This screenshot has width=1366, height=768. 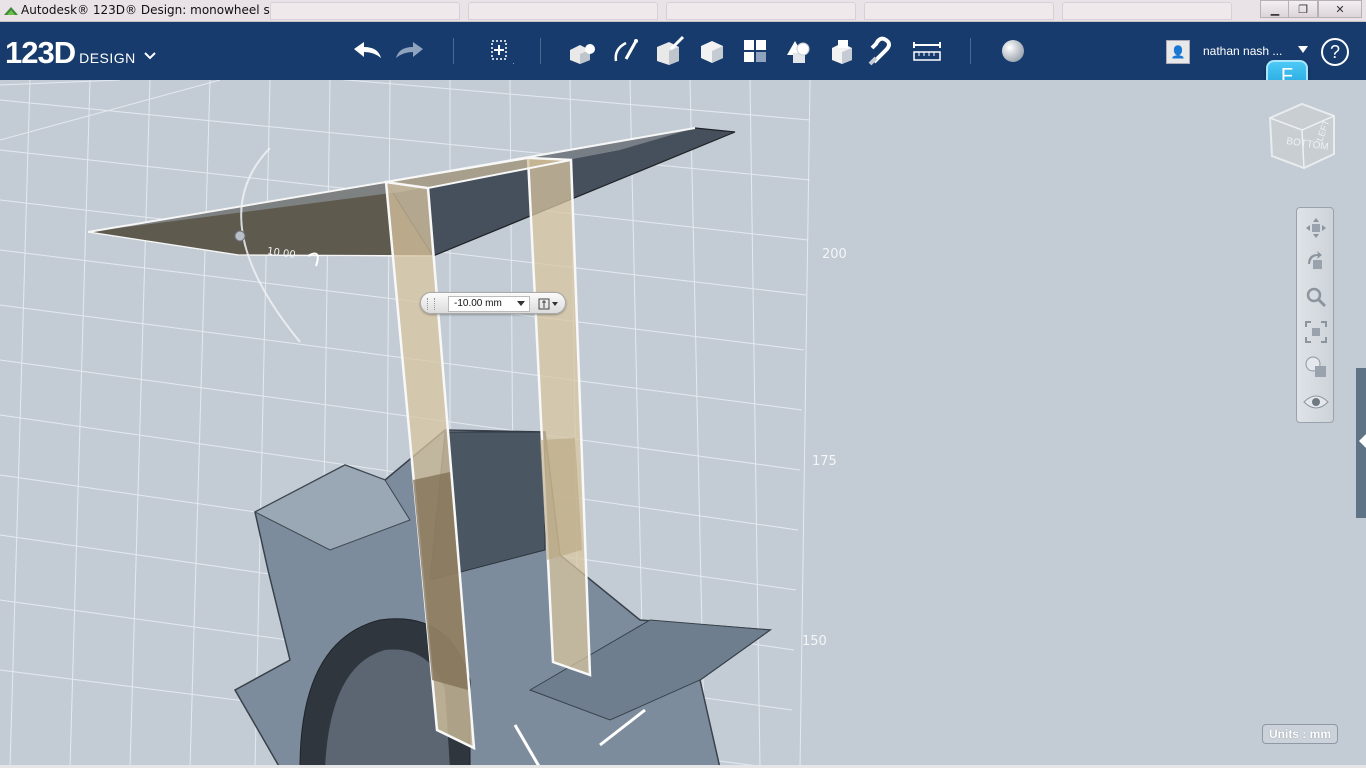 What do you see at coordinates (150, 56) in the screenshot?
I see `chevron-down-icon` at bounding box center [150, 56].